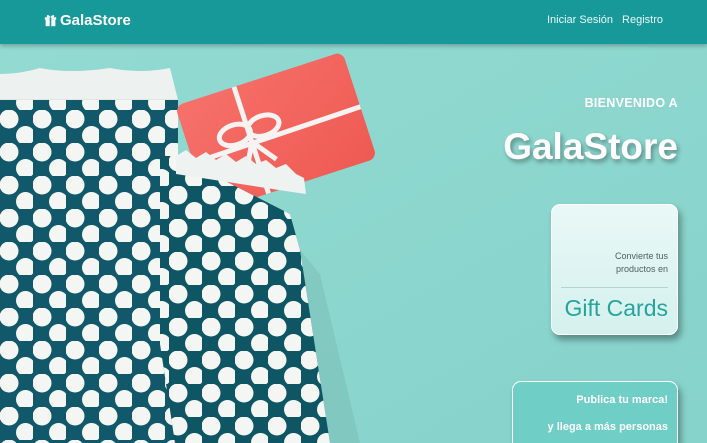 The height and width of the screenshot is (443, 707). What do you see at coordinates (642, 20) in the screenshot?
I see `register-link: Registro` at bounding box center [642, 20].